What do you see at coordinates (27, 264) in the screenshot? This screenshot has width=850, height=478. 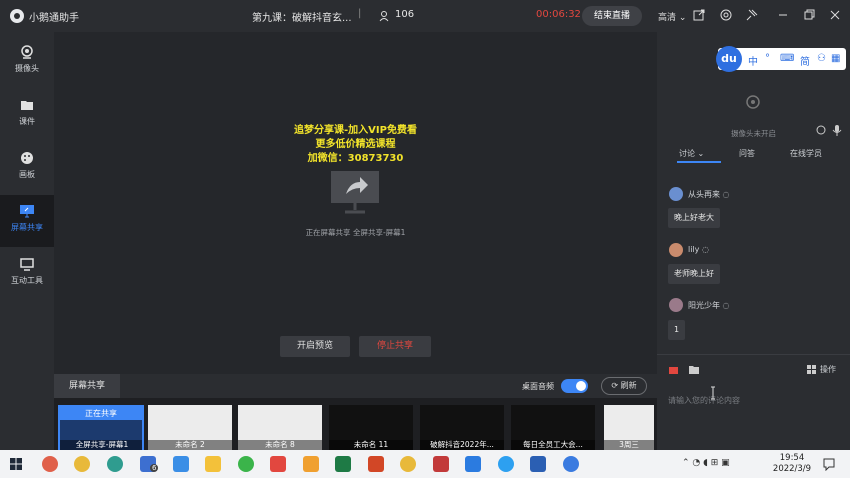 I see `tools-icon` at bounding box center [27, 264].